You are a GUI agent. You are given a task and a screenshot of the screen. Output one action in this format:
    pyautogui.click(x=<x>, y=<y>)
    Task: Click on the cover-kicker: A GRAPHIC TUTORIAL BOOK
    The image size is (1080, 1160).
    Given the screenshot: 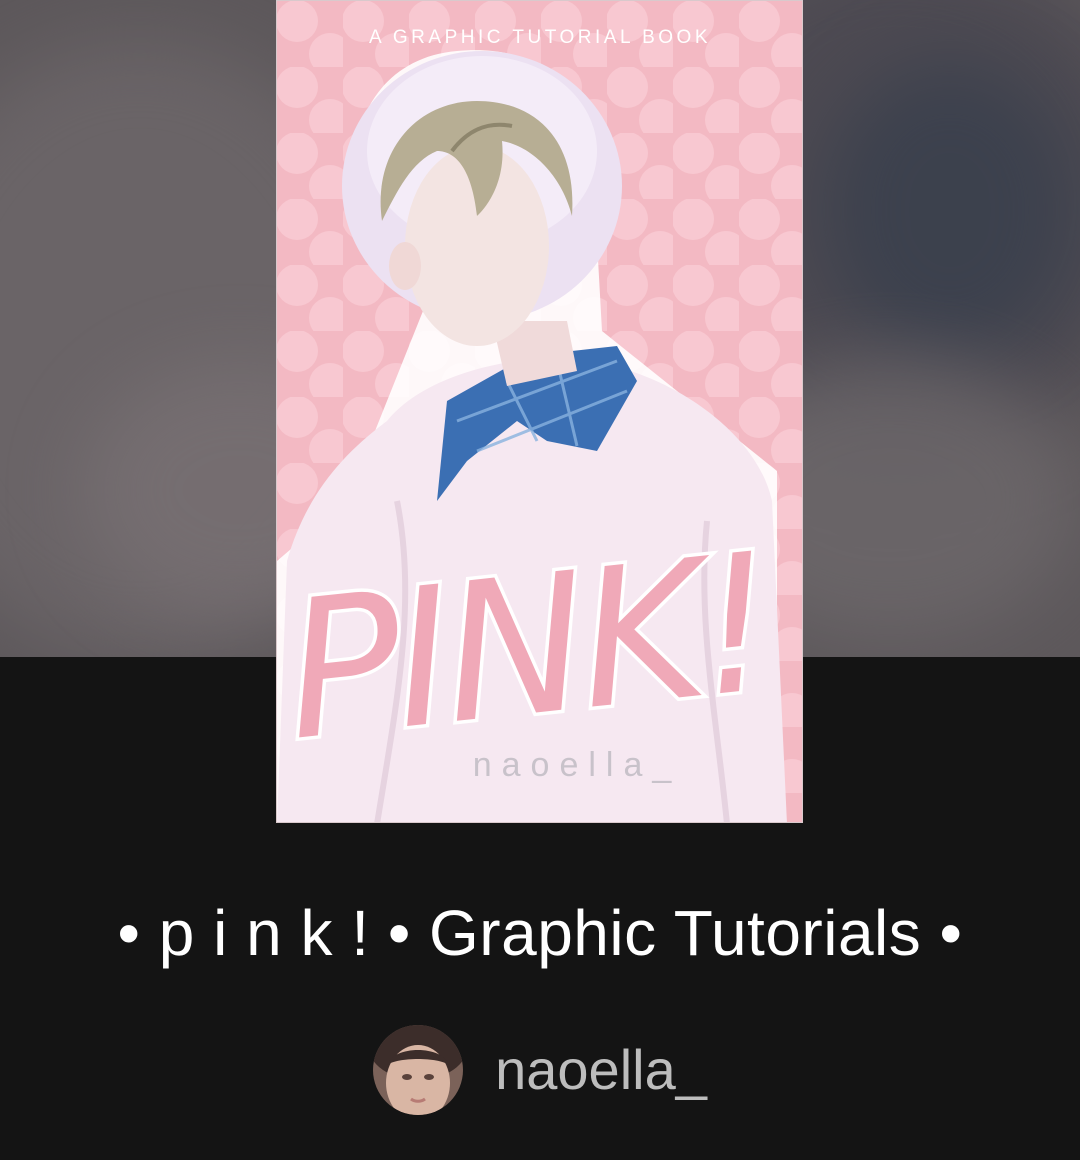 What is the action you would take?
    pyautogui.click(x=540, y=37)
    